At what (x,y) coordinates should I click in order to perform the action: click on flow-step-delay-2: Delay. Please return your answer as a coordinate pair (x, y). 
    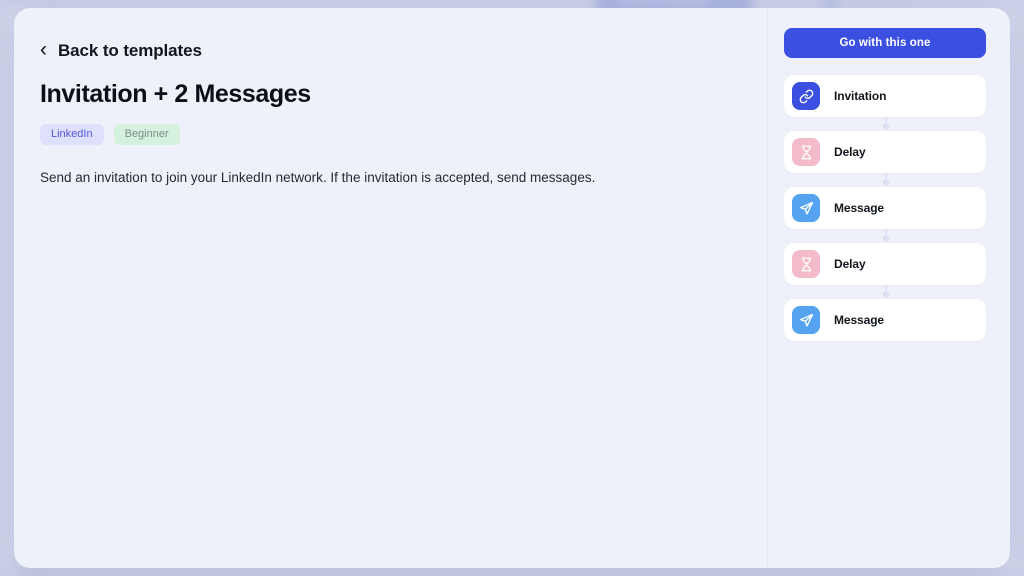
    Looking at the image, I should click on (885, 264).